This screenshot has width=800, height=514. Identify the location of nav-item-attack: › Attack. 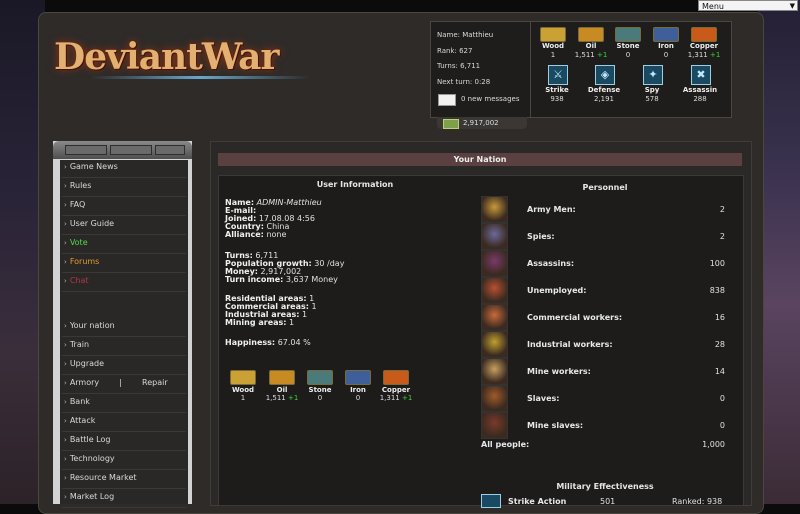
(79, 420).